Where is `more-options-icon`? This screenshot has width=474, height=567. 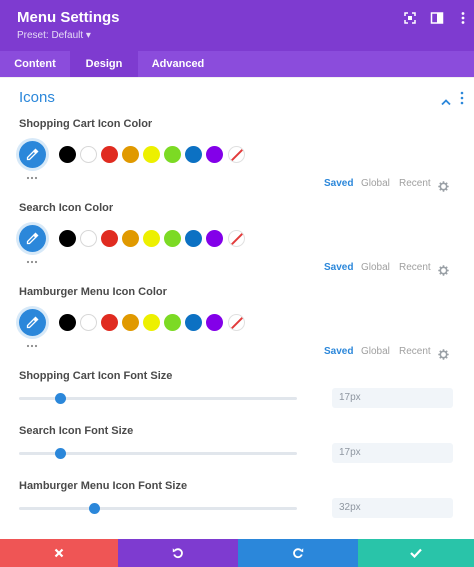
more-options-icon is located at coordinates (463, 18).